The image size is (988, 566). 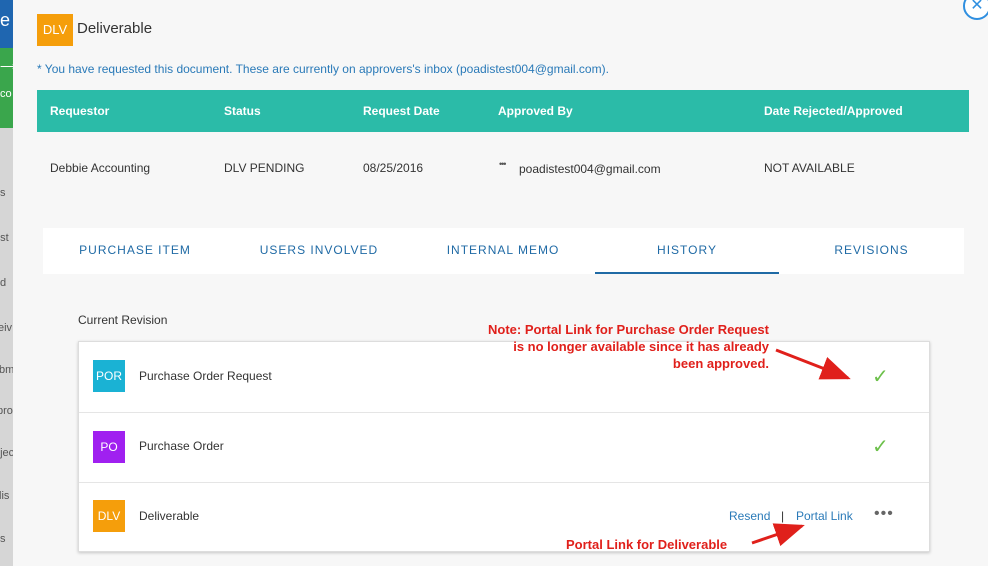 I want to click on arrow-to-portal-link, so click(x=778, y=535).